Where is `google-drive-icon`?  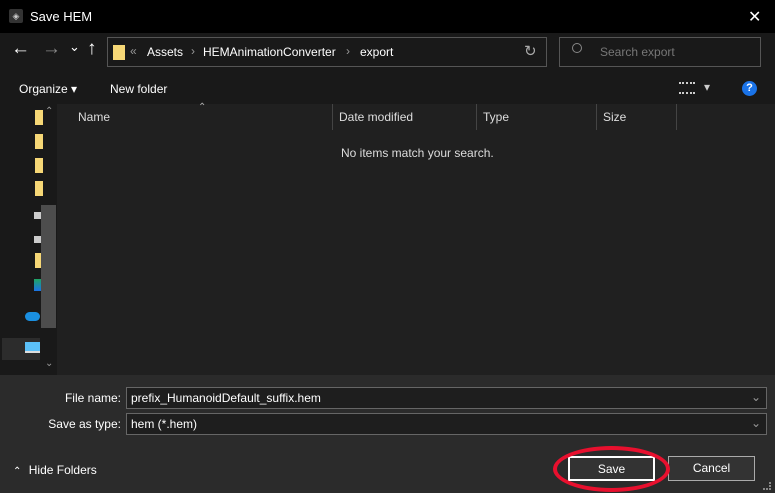 google-drive-icon is located at coordinates (37, 285).